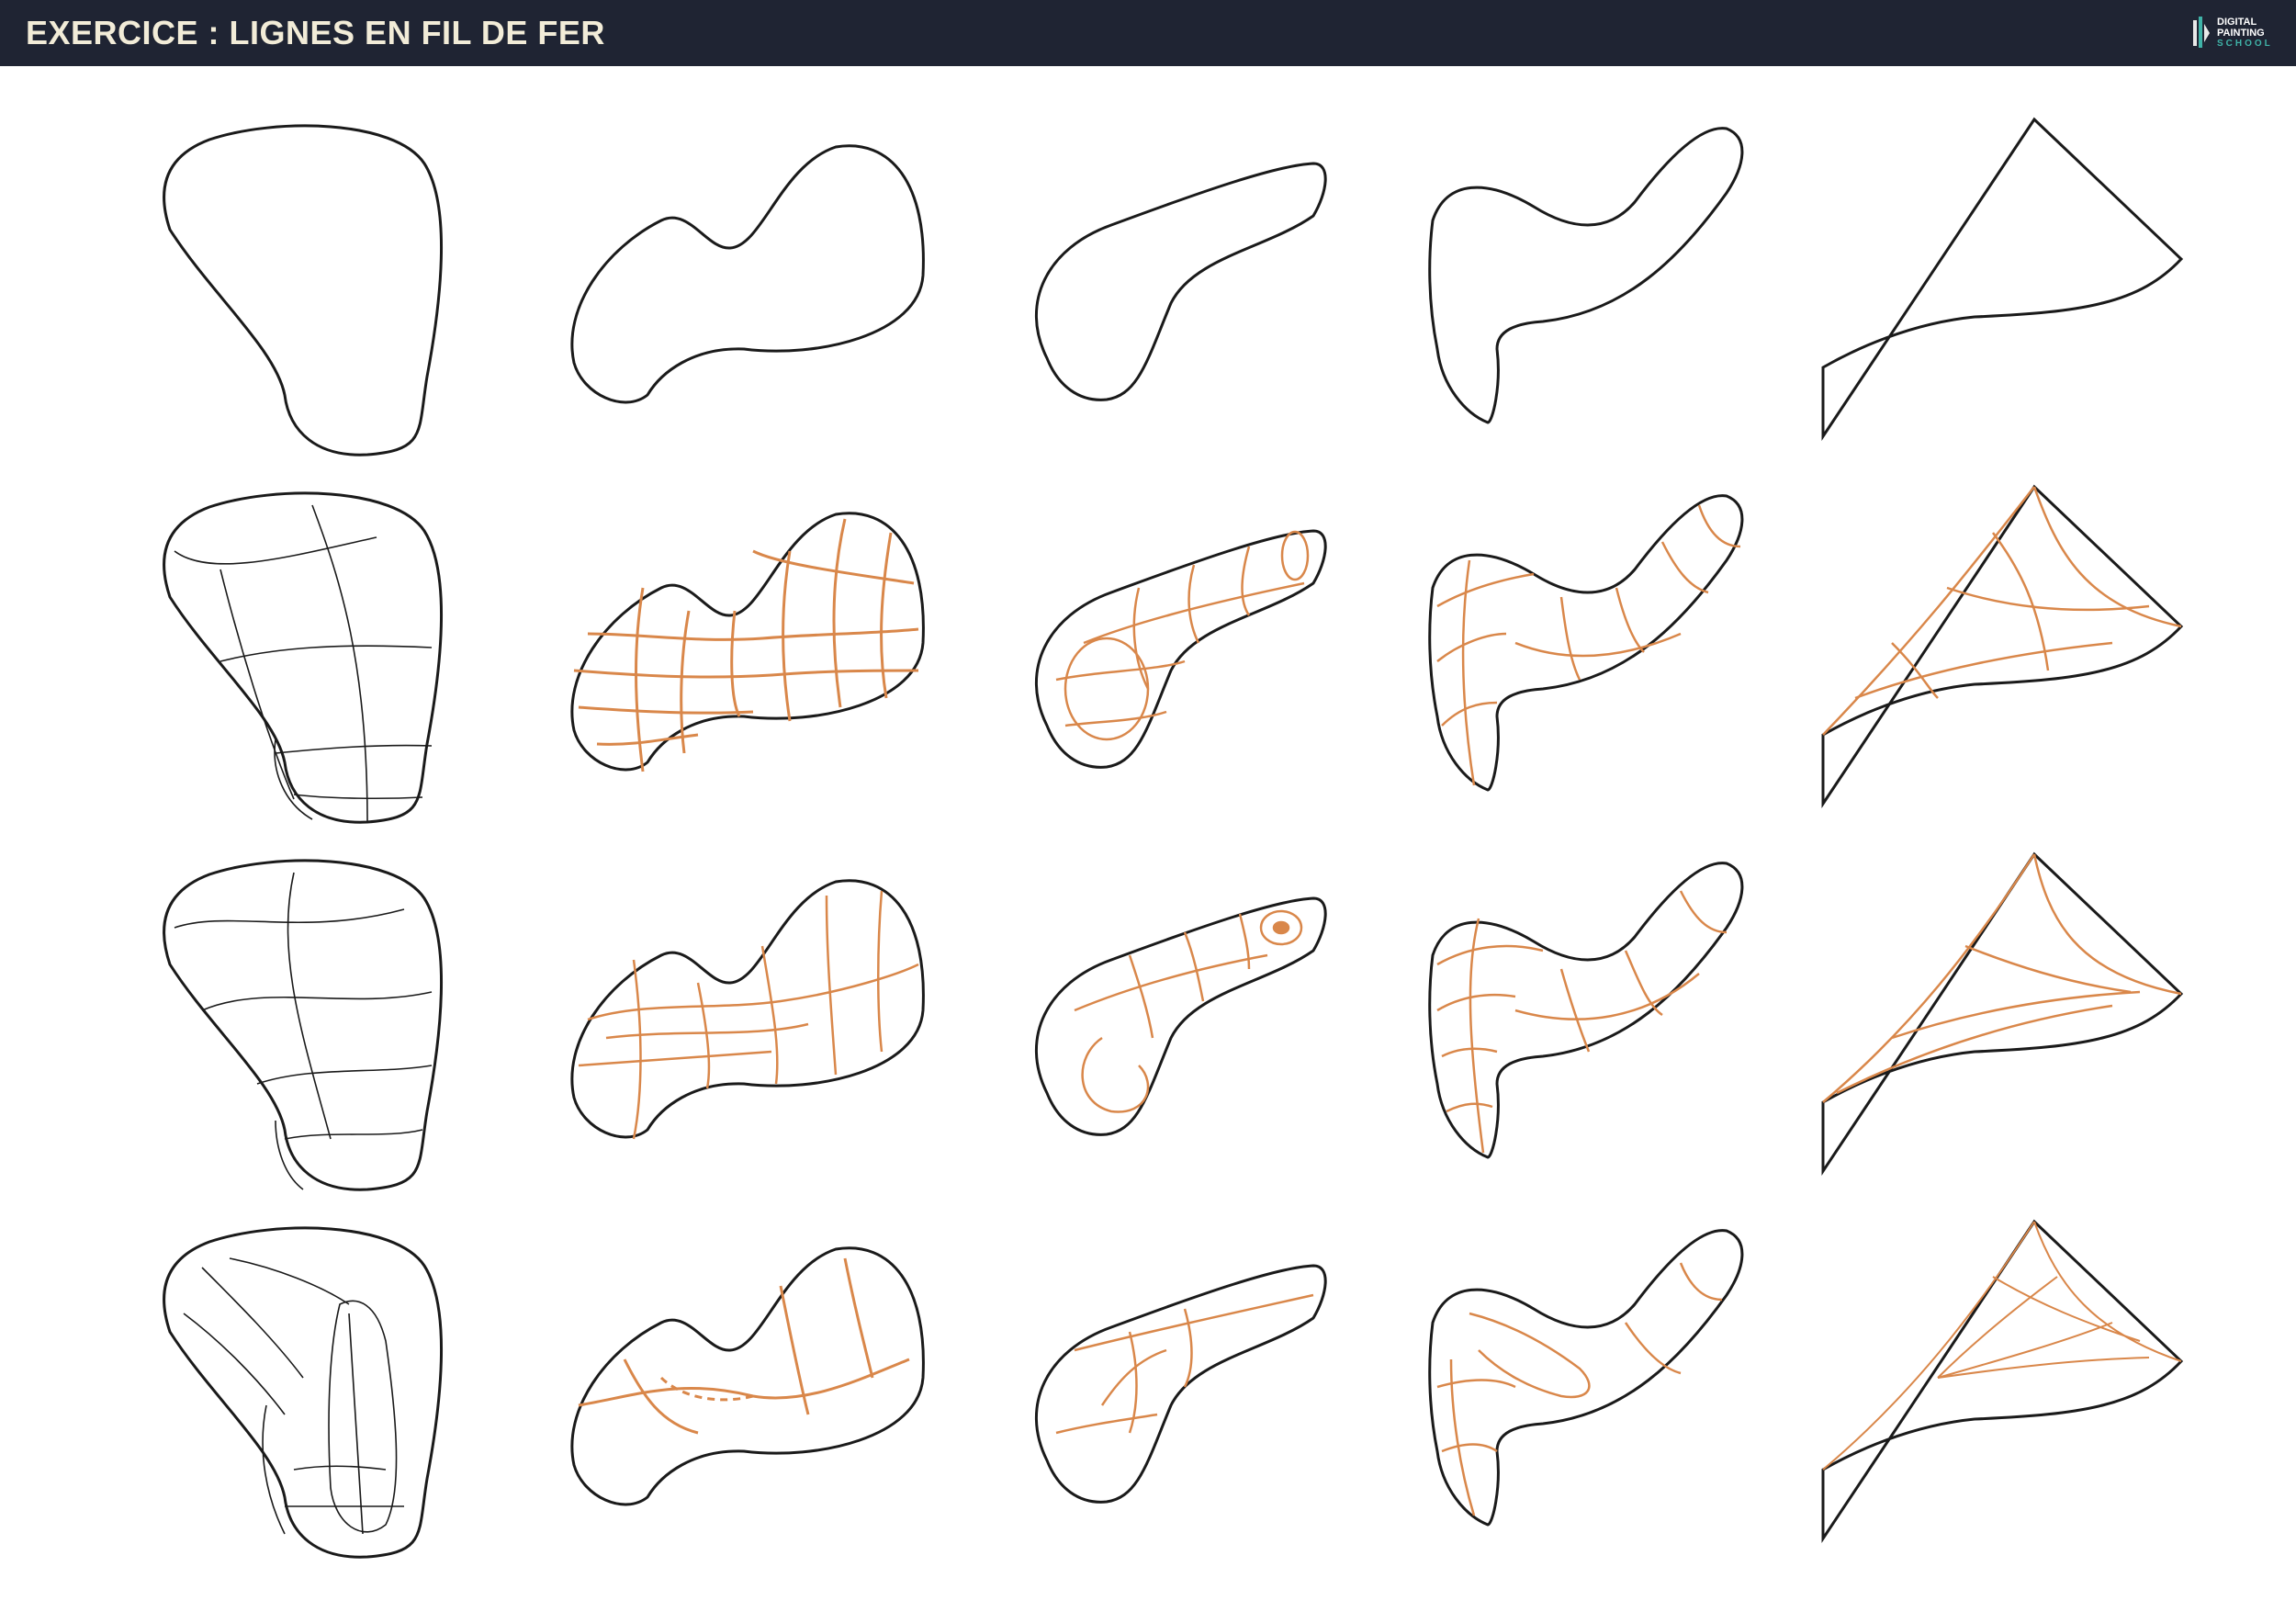 The width and height of the screenshot is (2296, 1623). I want to click on shape-wedge-wireframe-b, so click(2002, 1013).